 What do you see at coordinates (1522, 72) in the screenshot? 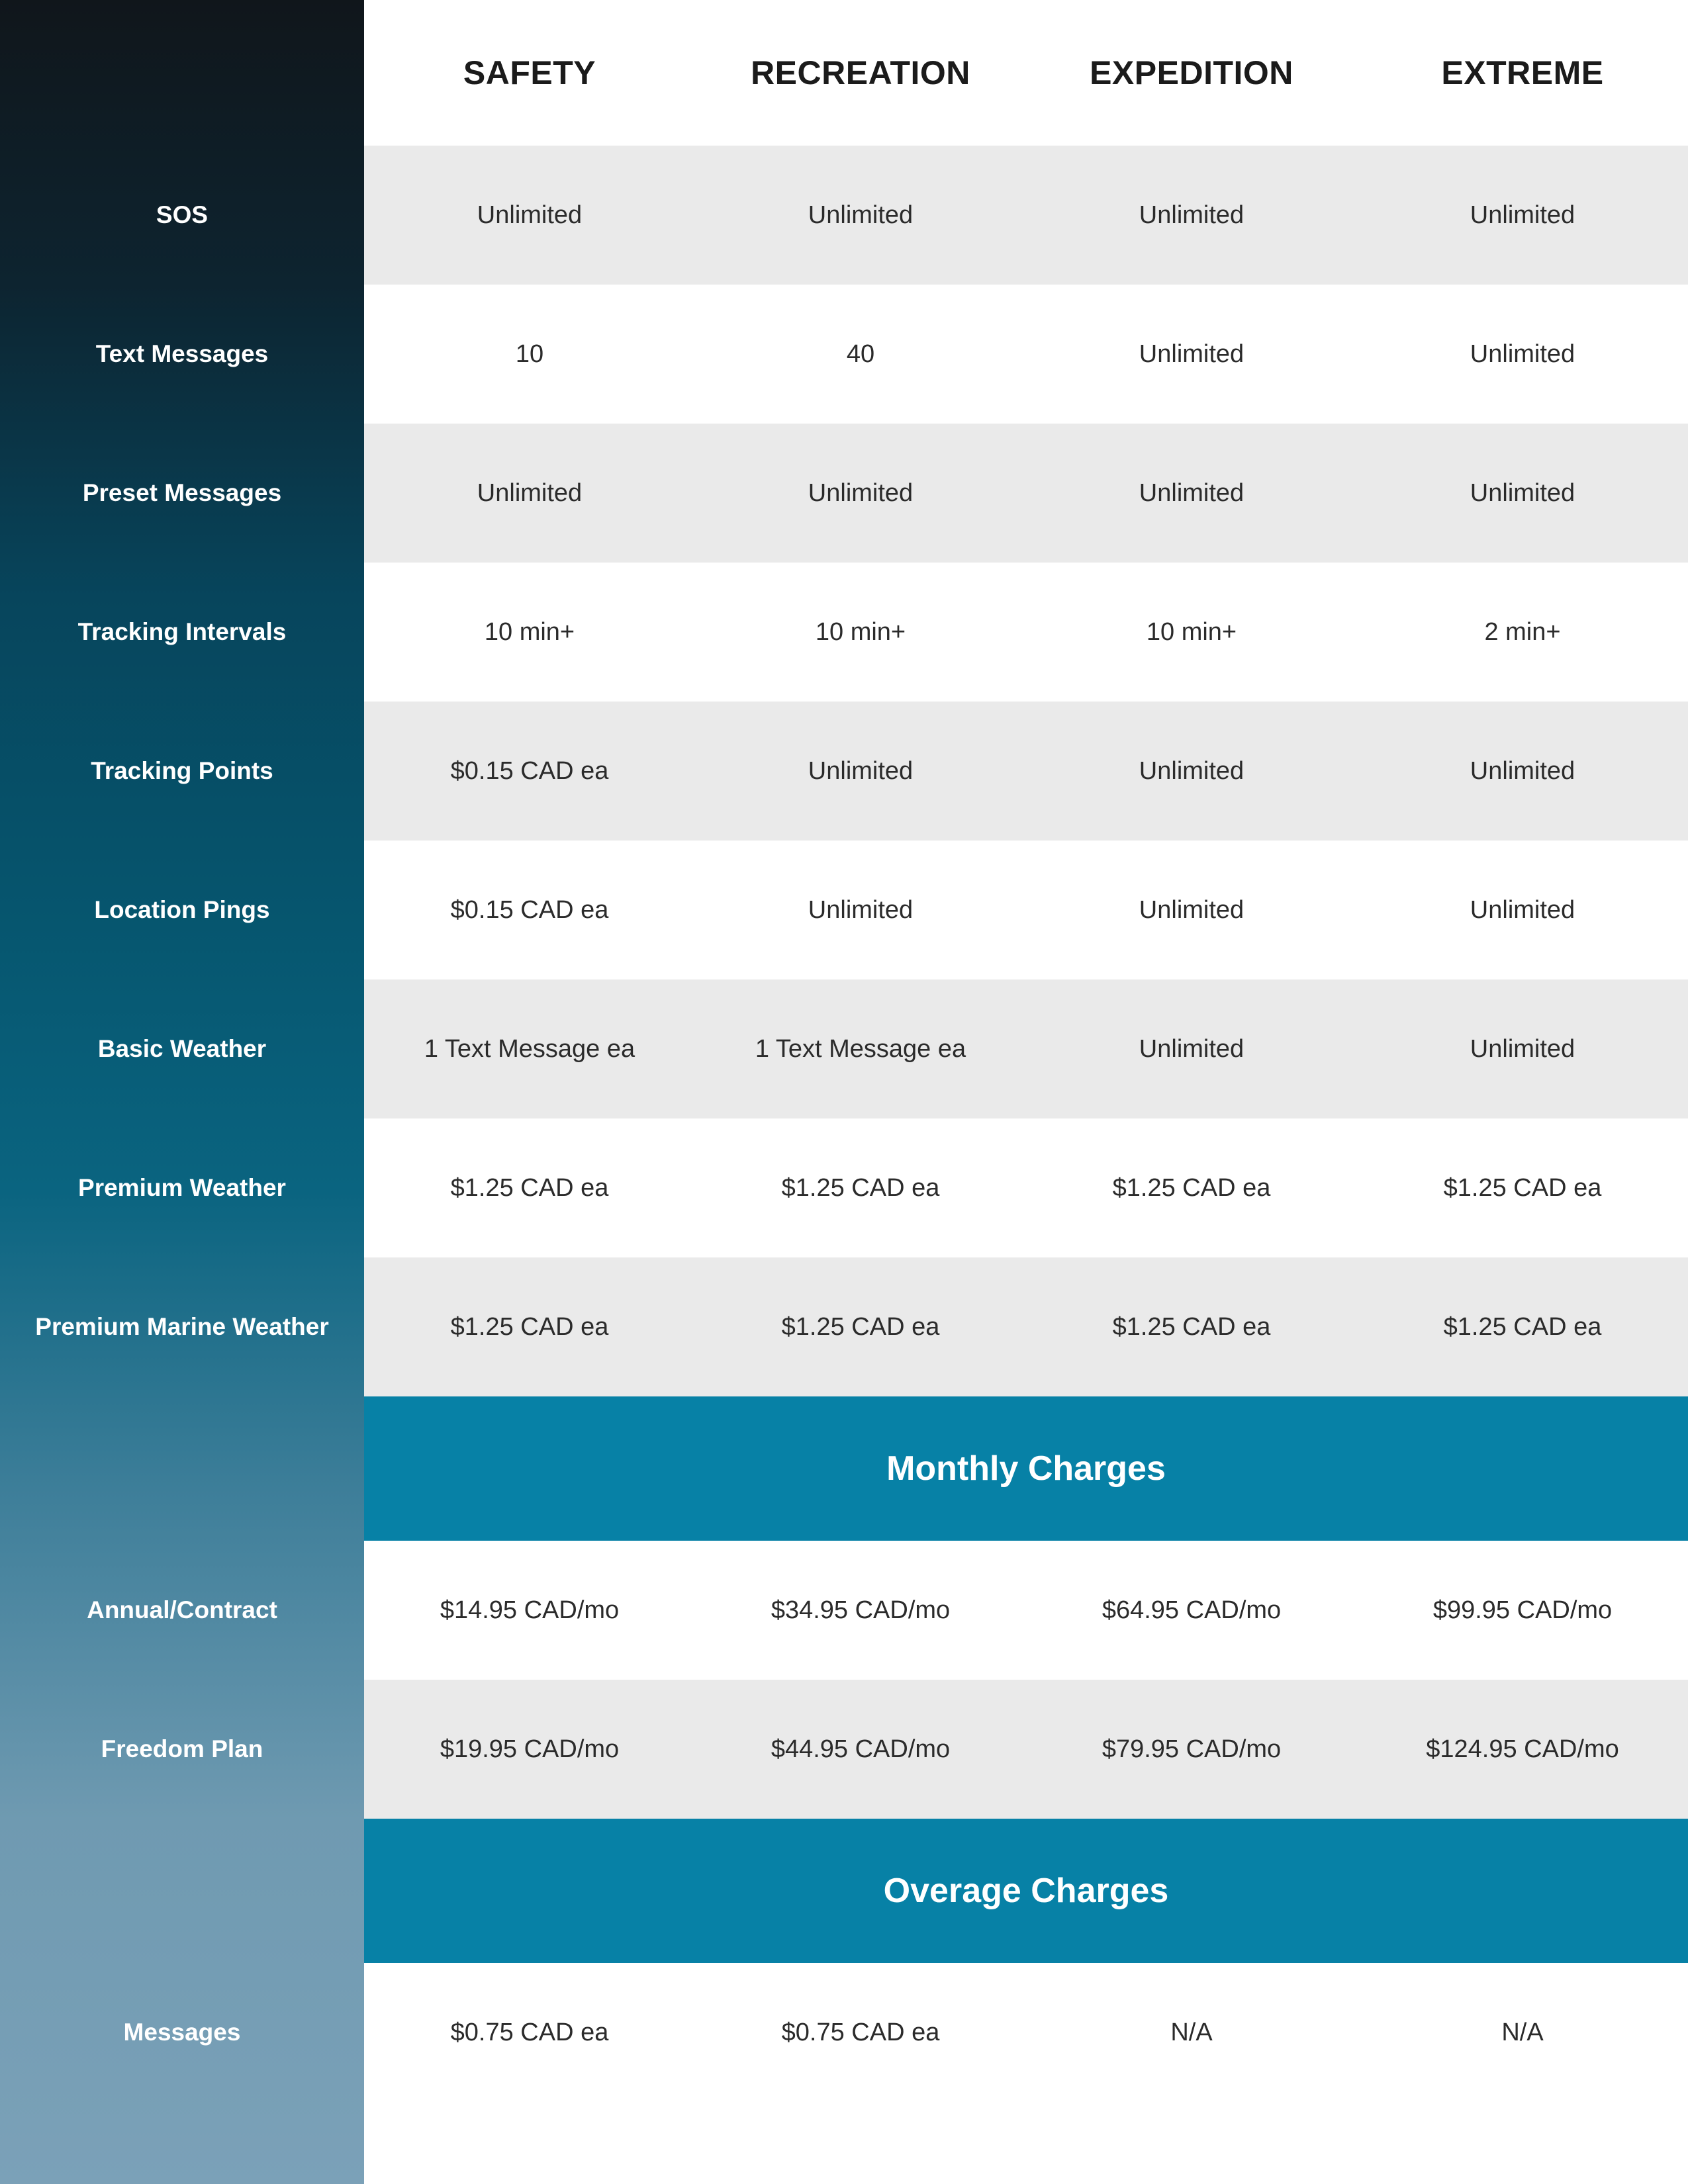
I see `plan-header-extreme: EXTREME` at bounding box center [1522, 72].